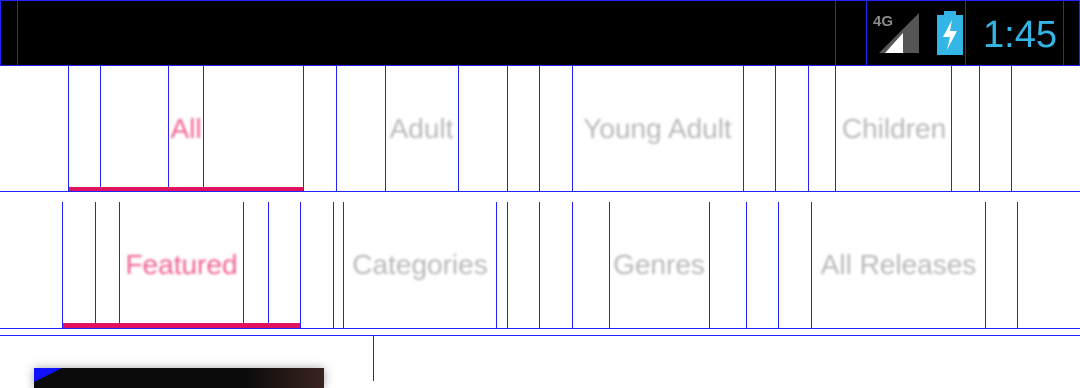  Describe the element at coordinates (179, 378) in the screenshot. I see `featured-book-cover` at that location.